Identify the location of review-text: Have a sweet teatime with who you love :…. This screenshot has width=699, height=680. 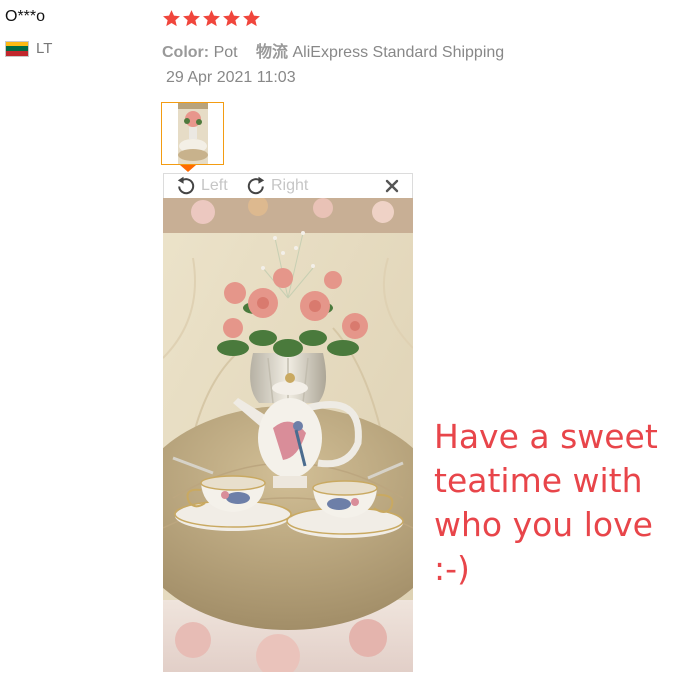
(546, 502).